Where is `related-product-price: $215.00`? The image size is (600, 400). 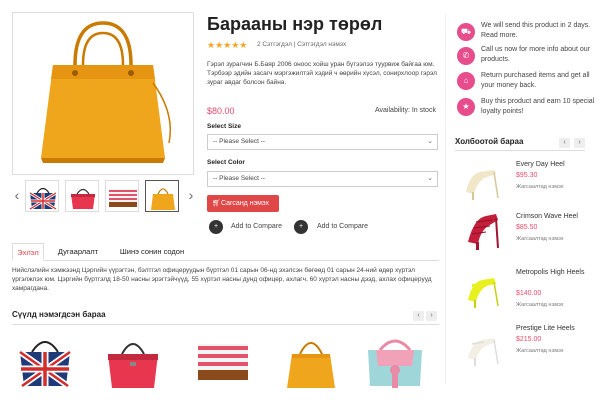 related-product-price: $215.00 is located at coordinates (529, 339).